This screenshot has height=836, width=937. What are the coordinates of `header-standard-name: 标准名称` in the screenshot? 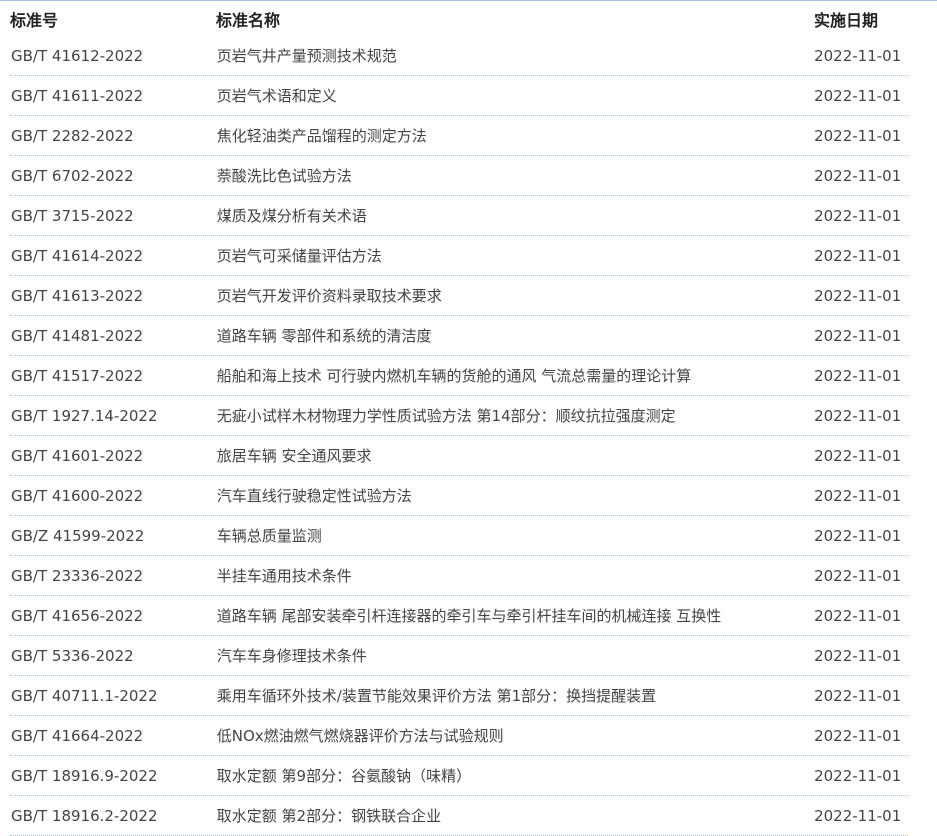 It's located at (248, 20).